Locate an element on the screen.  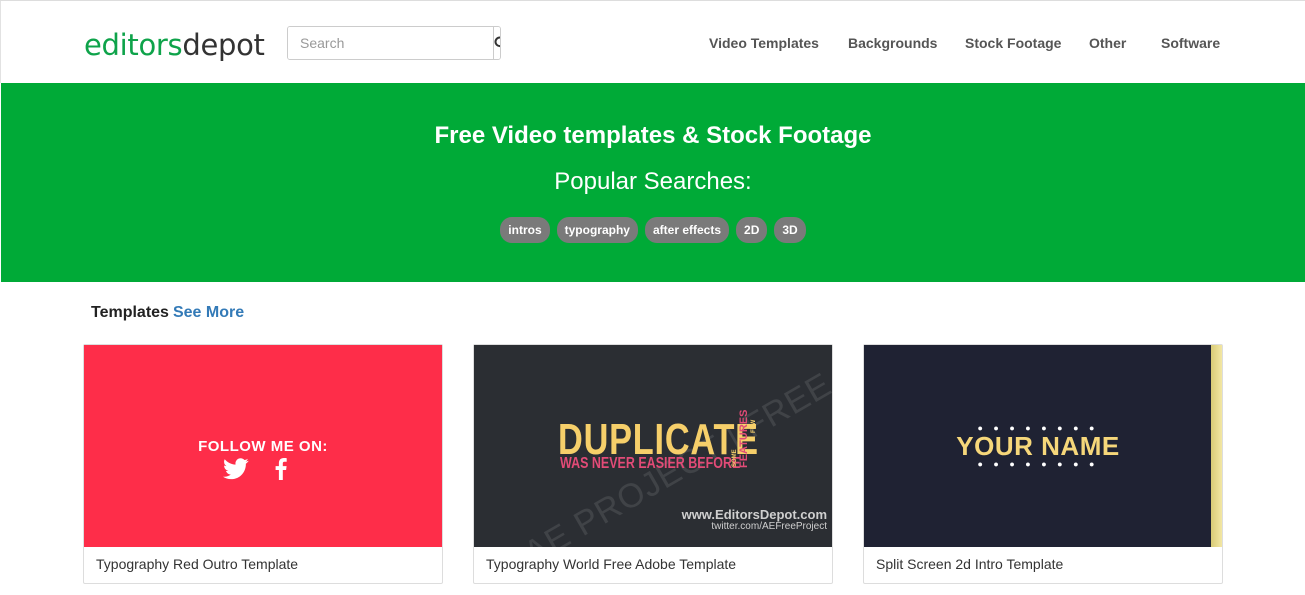
tag-2d: 2D is located at coordinates (752, 230).